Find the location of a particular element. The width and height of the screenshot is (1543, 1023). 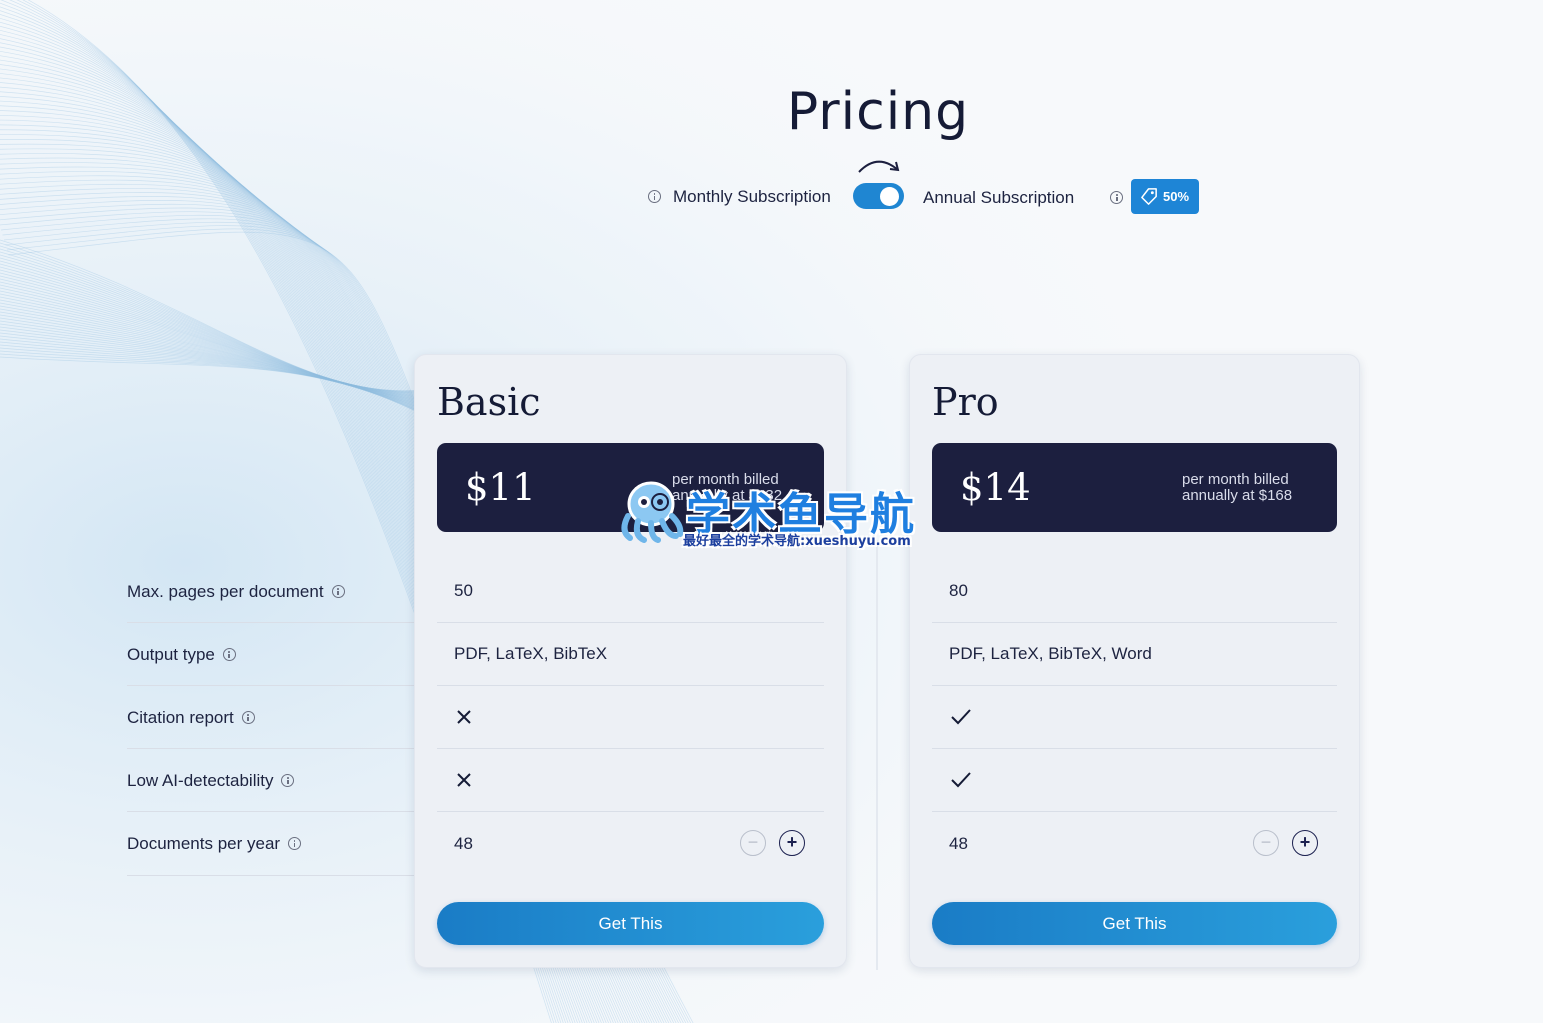

get-this-button-pro: Get This is located at coordinates (1134, 923).